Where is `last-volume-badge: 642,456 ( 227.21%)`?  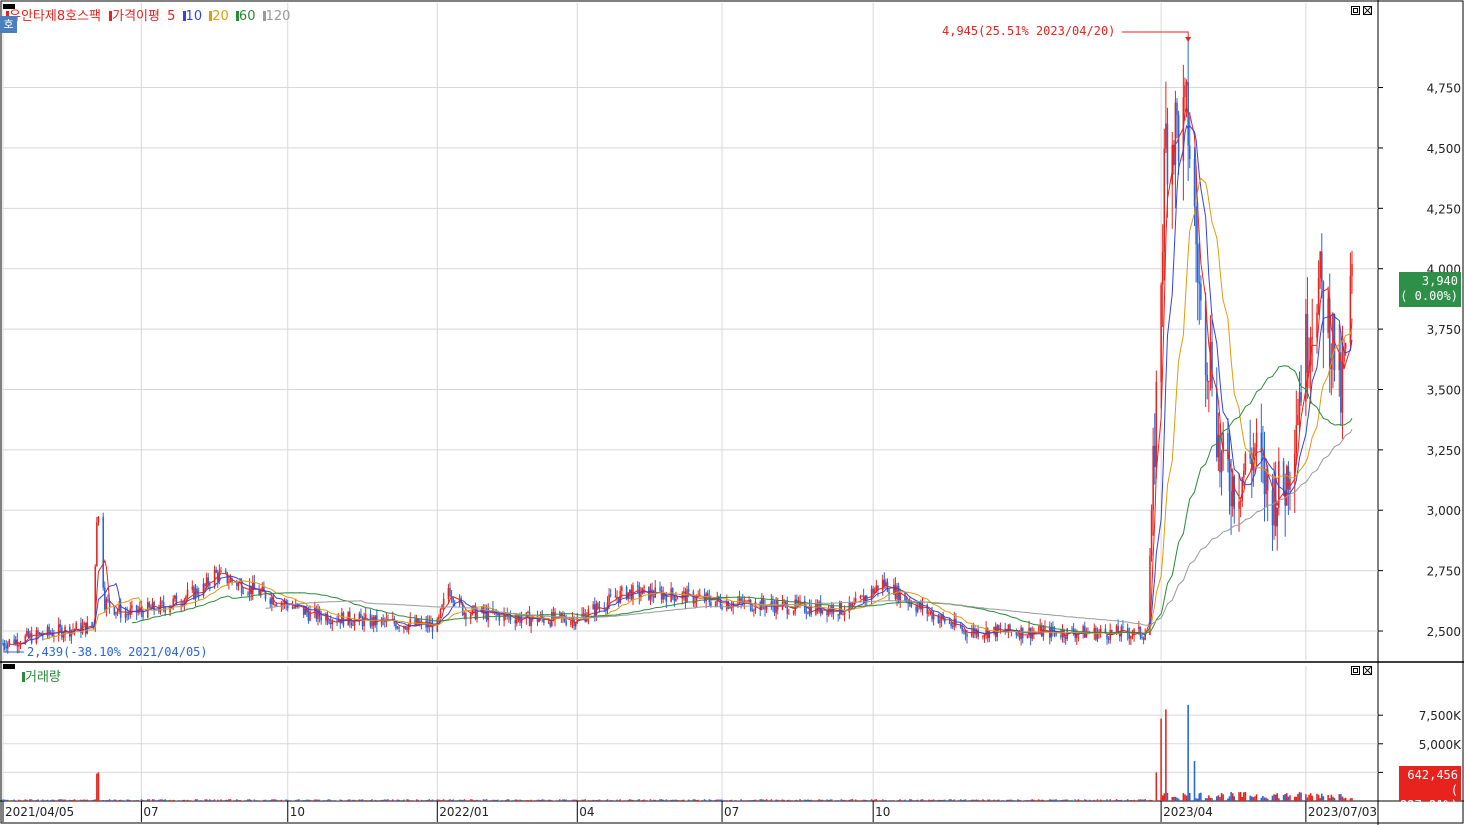 last-volume-badge: 642,456 ( 227.21%) is located at coordinates (1430, 789).